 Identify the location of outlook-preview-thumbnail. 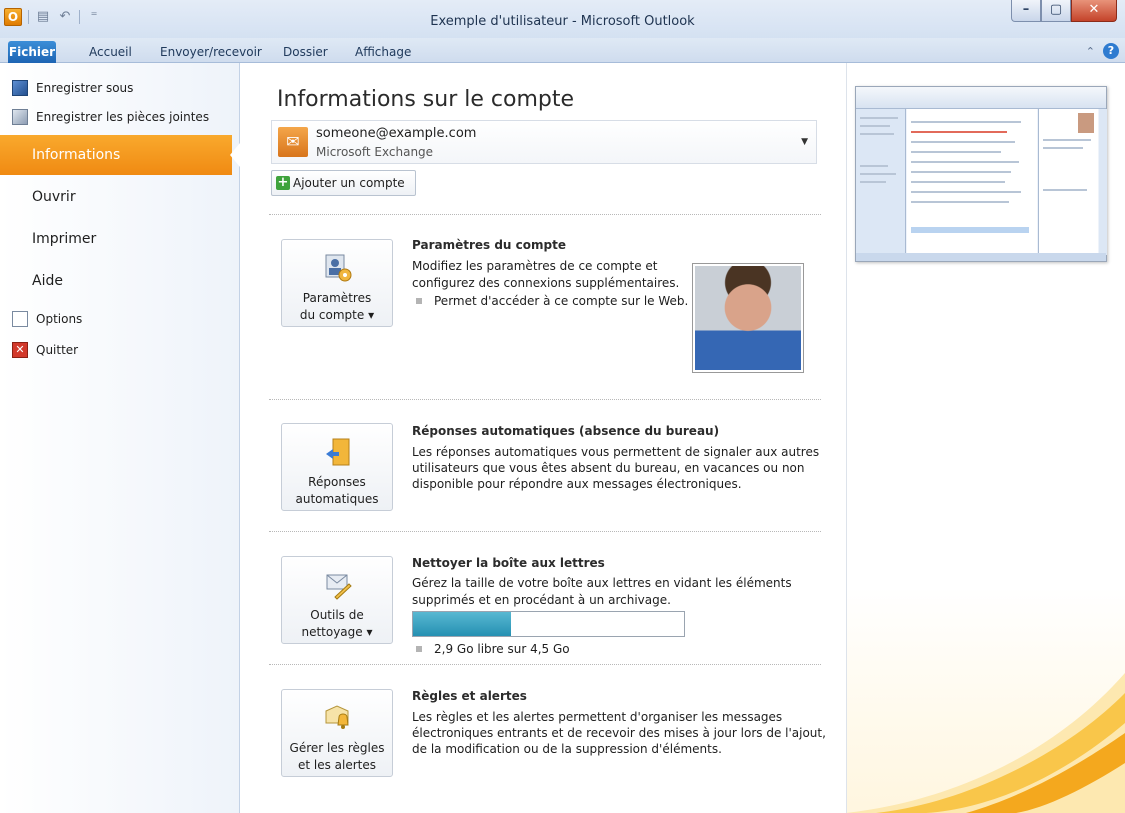
(981, 174).